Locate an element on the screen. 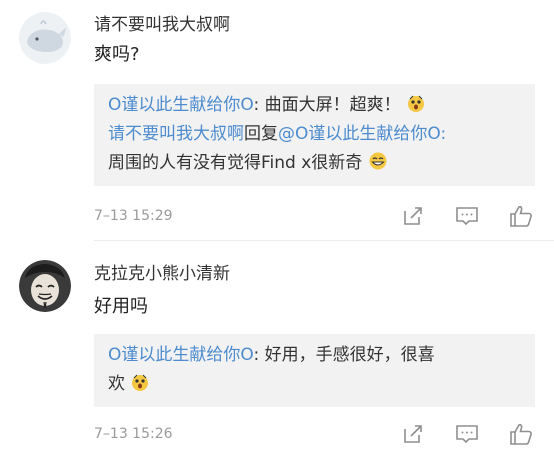 The image size is (554, 457). comment-text: 爽吗? is located at coordinates (117, 54).